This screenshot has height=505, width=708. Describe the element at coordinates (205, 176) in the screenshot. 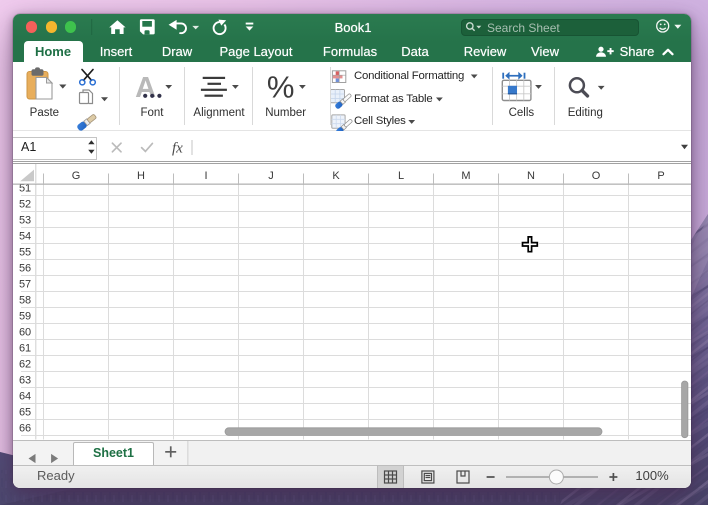

I see `svg-text: I` at that location.